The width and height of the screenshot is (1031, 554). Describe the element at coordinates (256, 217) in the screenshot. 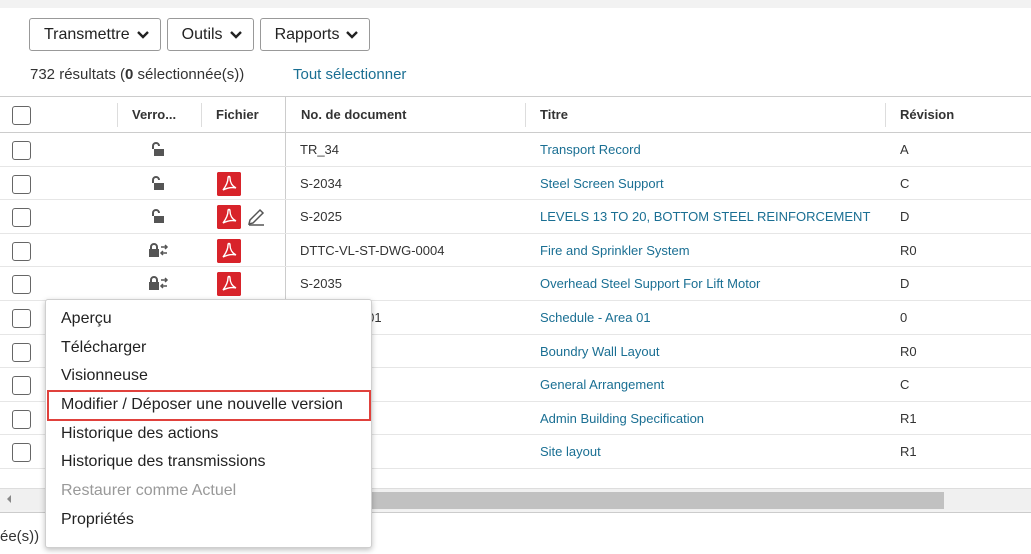

I see `edit-icon` at that location.